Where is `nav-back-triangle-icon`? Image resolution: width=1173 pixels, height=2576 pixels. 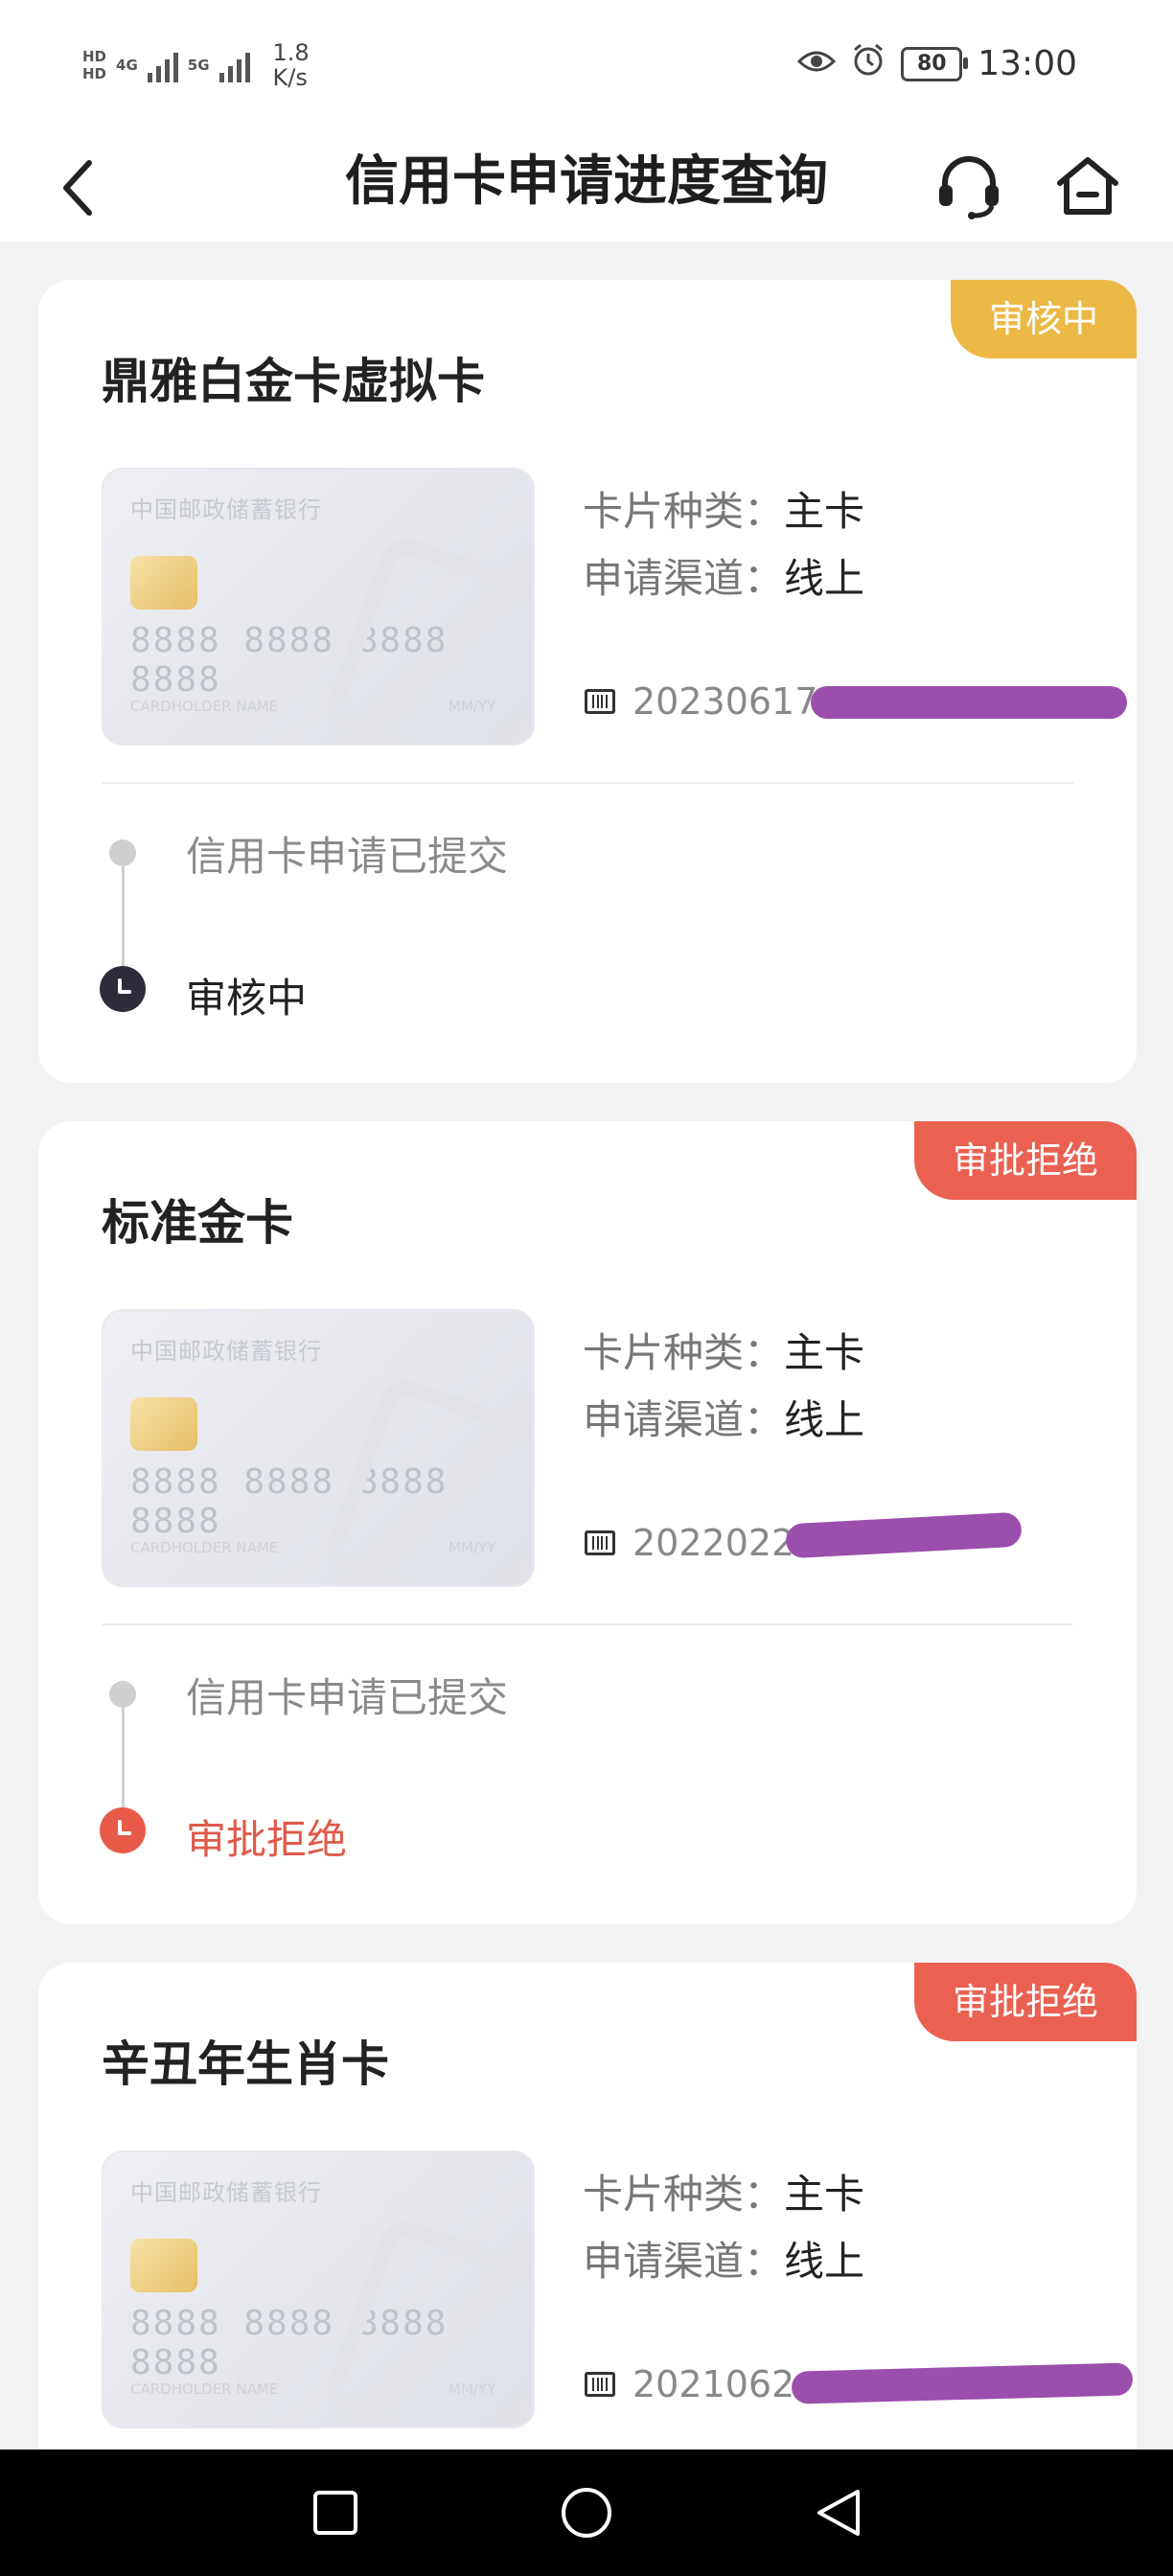 nav-back-triangle-icon is located at coordinates (838, 2513).